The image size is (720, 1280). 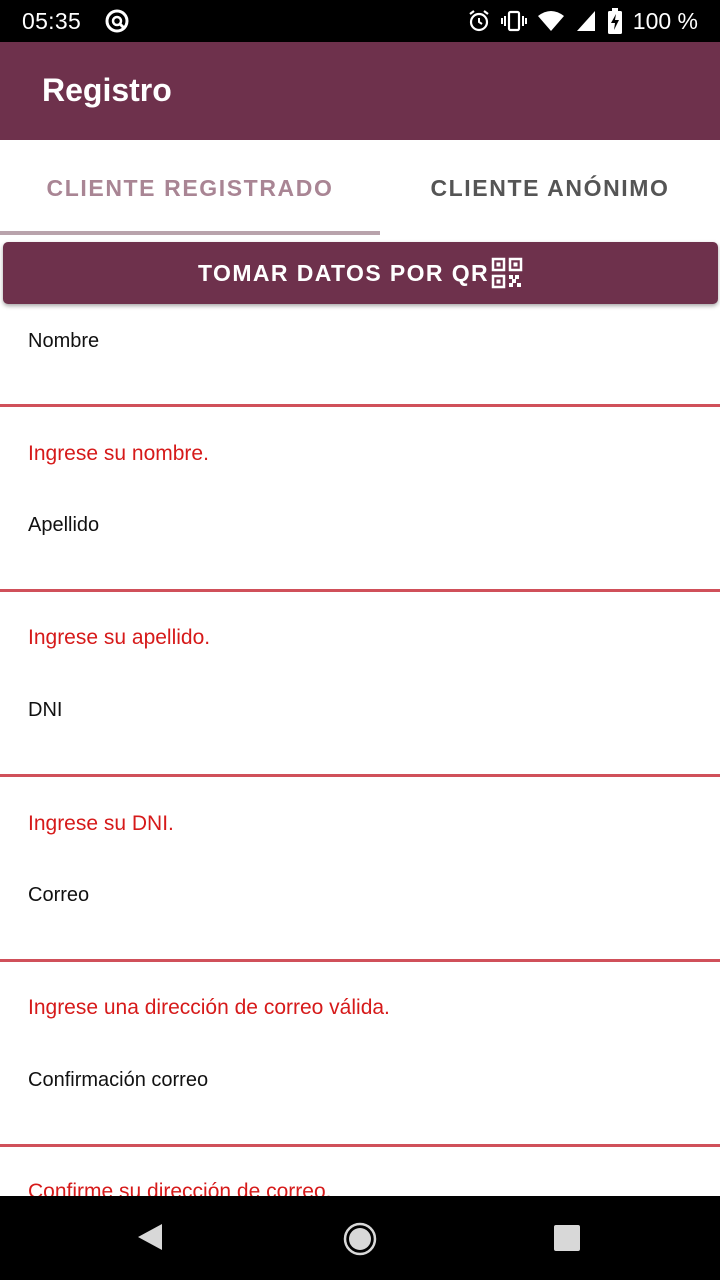 I want to click on qr-code-icon, so click(x=507, y=273).